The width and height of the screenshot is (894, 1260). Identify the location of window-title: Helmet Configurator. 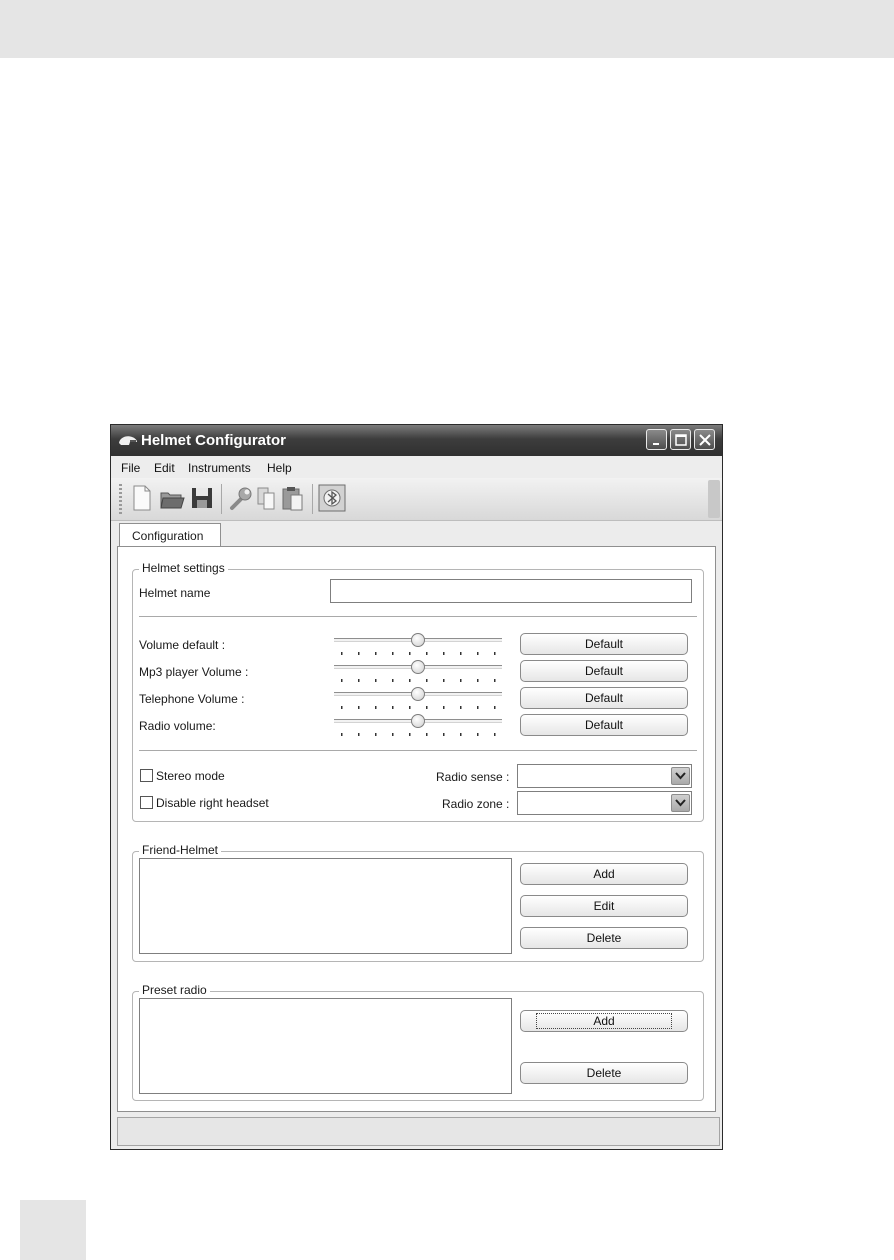
(214, 440).